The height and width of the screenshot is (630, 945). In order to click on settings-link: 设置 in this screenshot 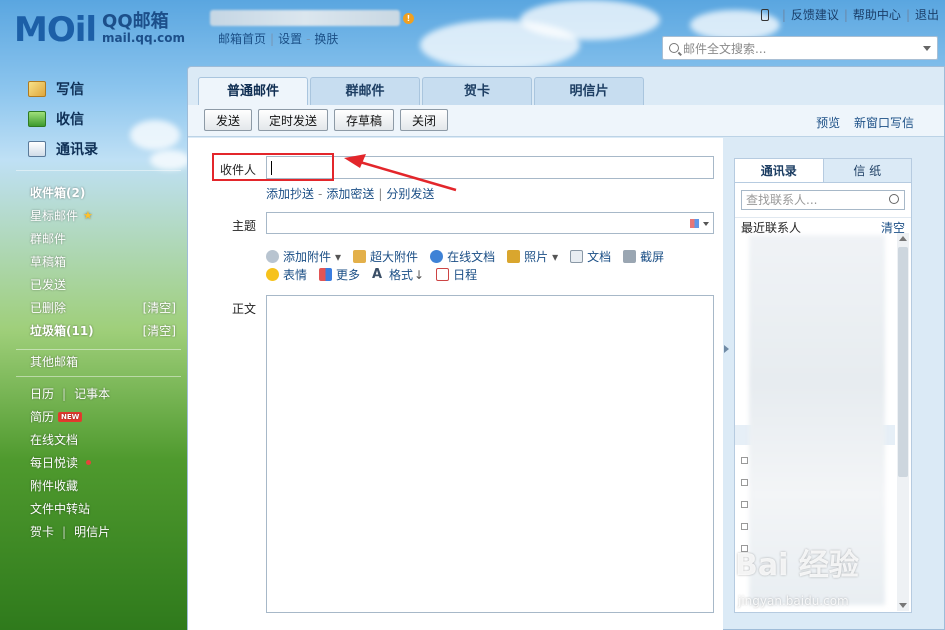, I will do `click(290, 39)`.